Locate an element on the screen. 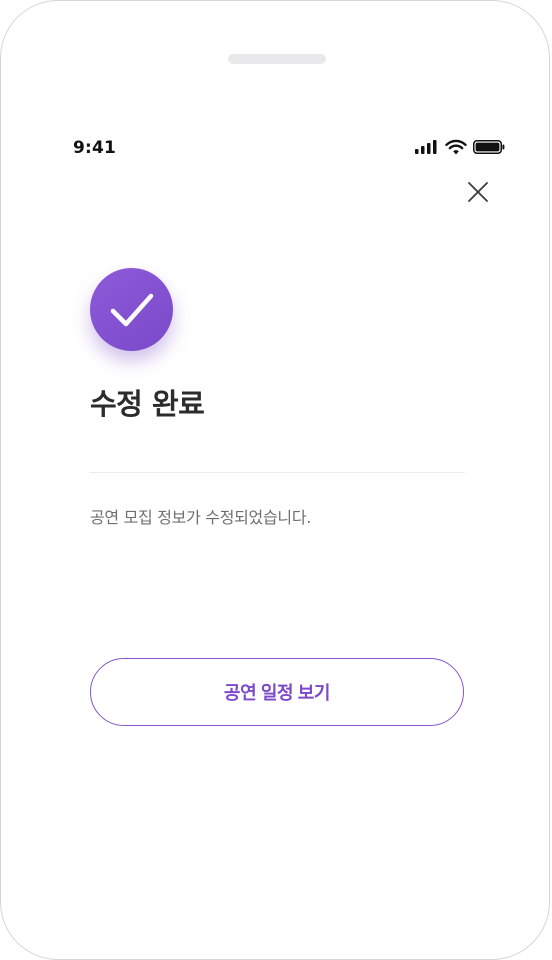  status-time: 9:41 is located at coordinates (95, 148).